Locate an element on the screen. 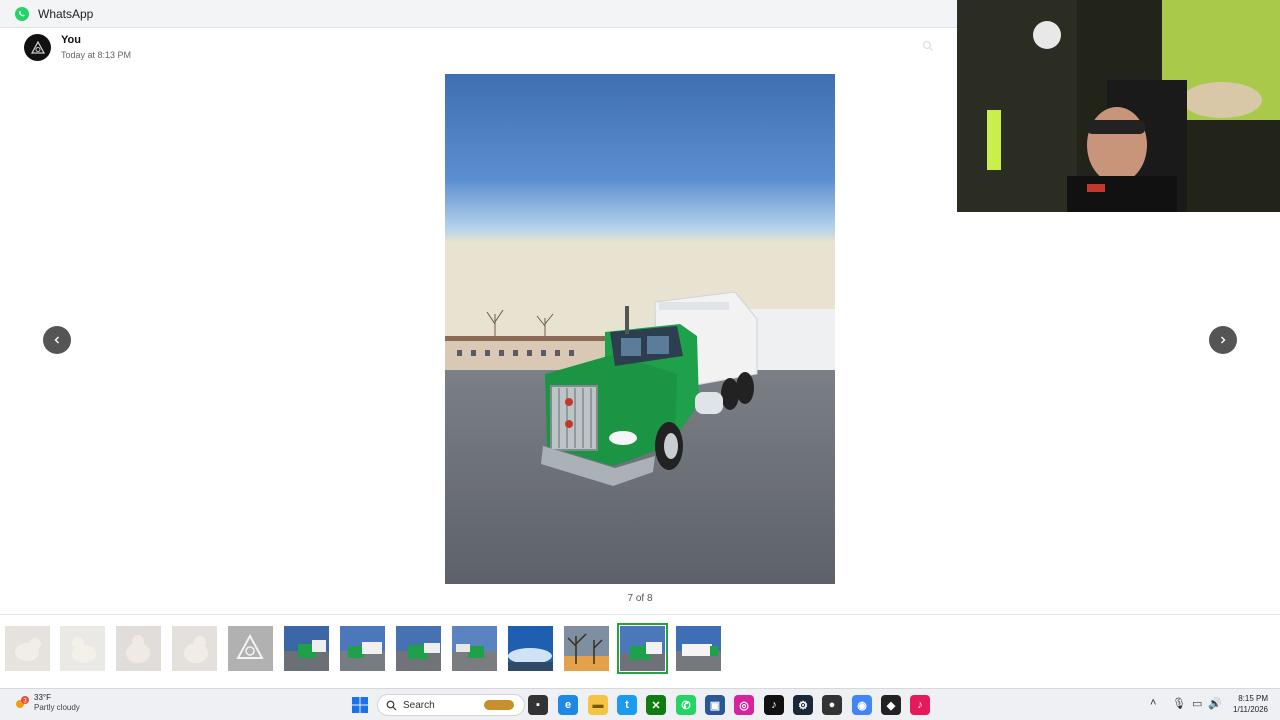 The width and height of the screenshot is (1280, 720). weather-widget: 3 33°F Partly cloudy is located at coordinates (47, 703).